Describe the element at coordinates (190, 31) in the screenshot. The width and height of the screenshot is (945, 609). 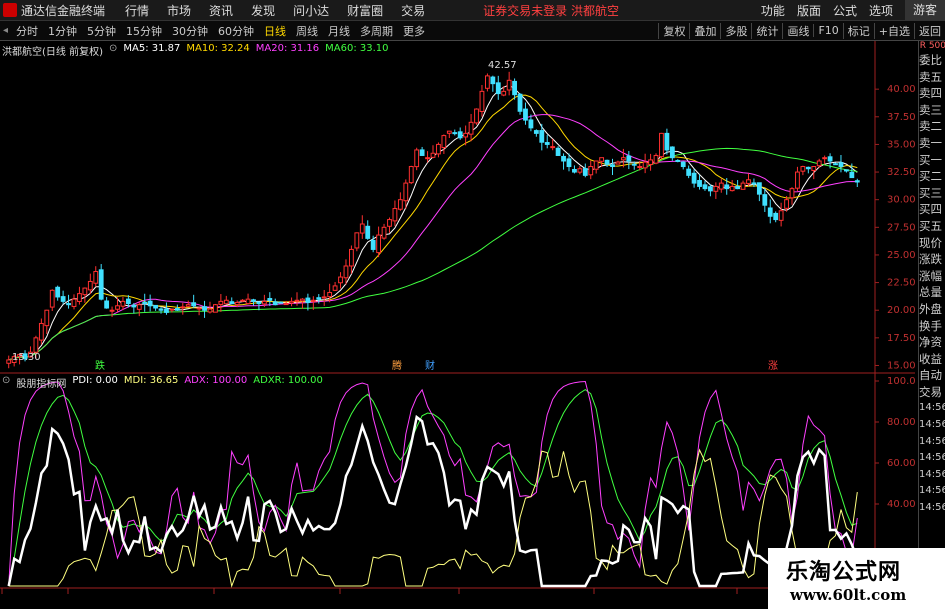
I see `period-30min: 30分钟` at that location.